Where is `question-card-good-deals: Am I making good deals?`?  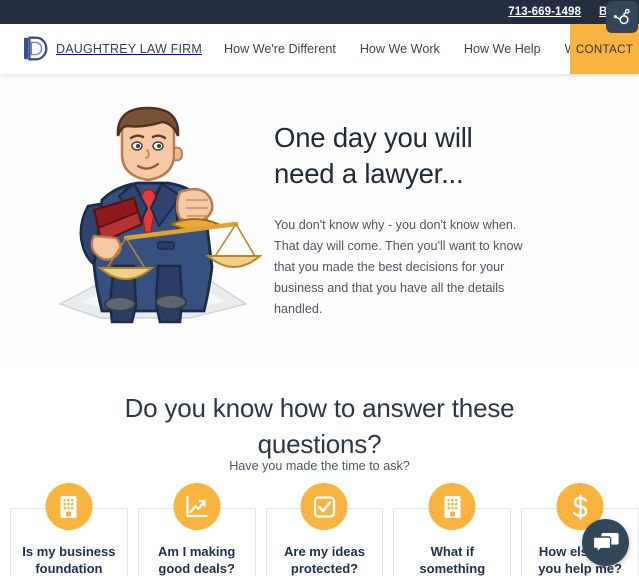 question-card-good-deals: Am I making good deals? is located at coordinates (196, 529).